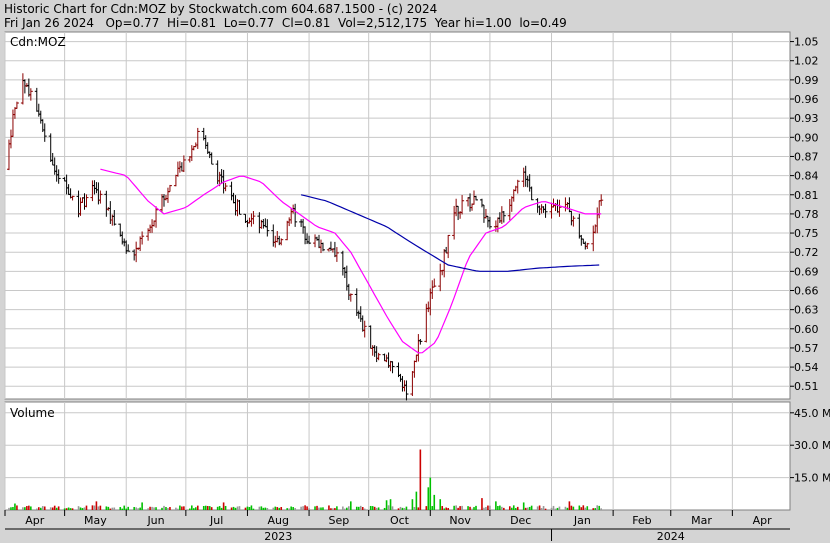  I want to click on price-tick-label: 0.66, so click(806, 290).